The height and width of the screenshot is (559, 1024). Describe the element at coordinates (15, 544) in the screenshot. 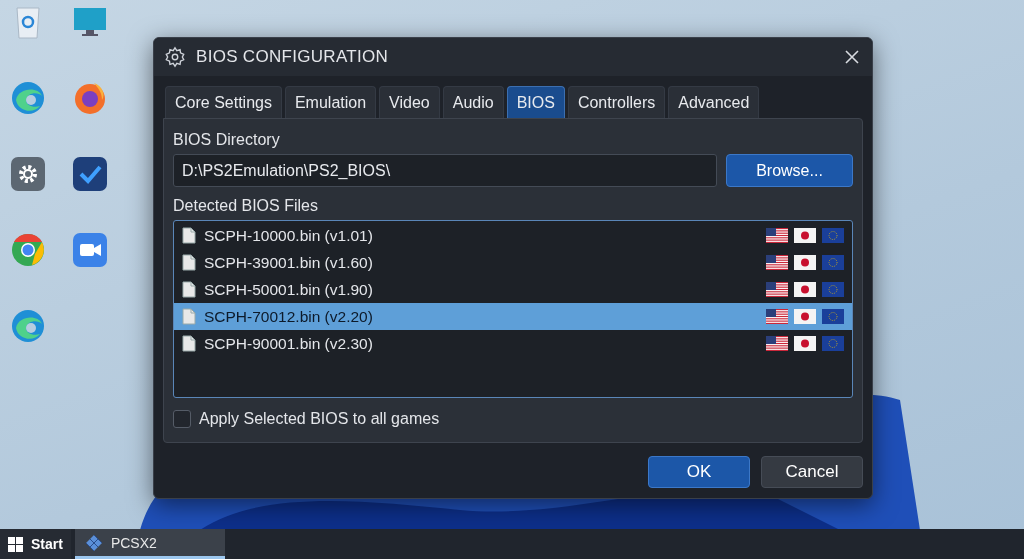

I see `windows-logo-icon` at that location.